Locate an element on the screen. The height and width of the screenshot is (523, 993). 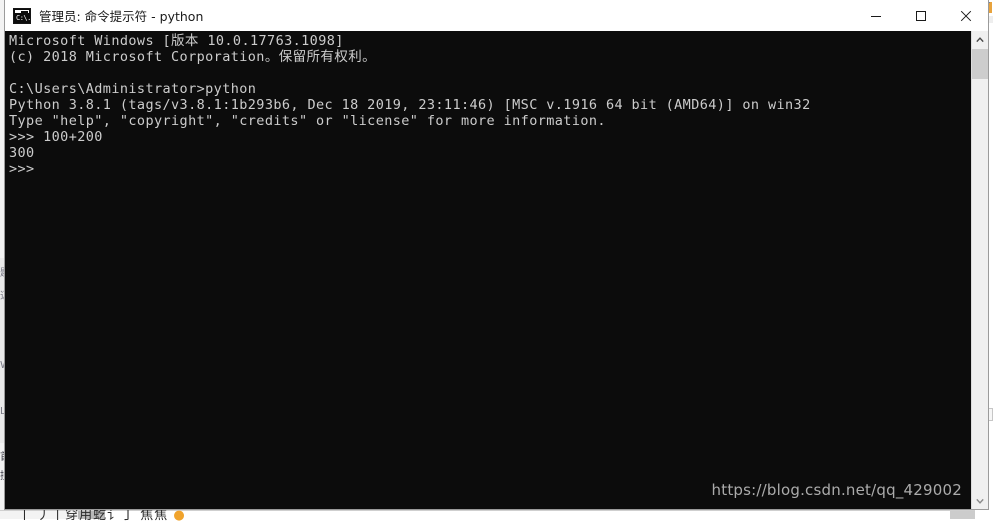
cmd-icon: C:\. is located at coordinates (22, 15).